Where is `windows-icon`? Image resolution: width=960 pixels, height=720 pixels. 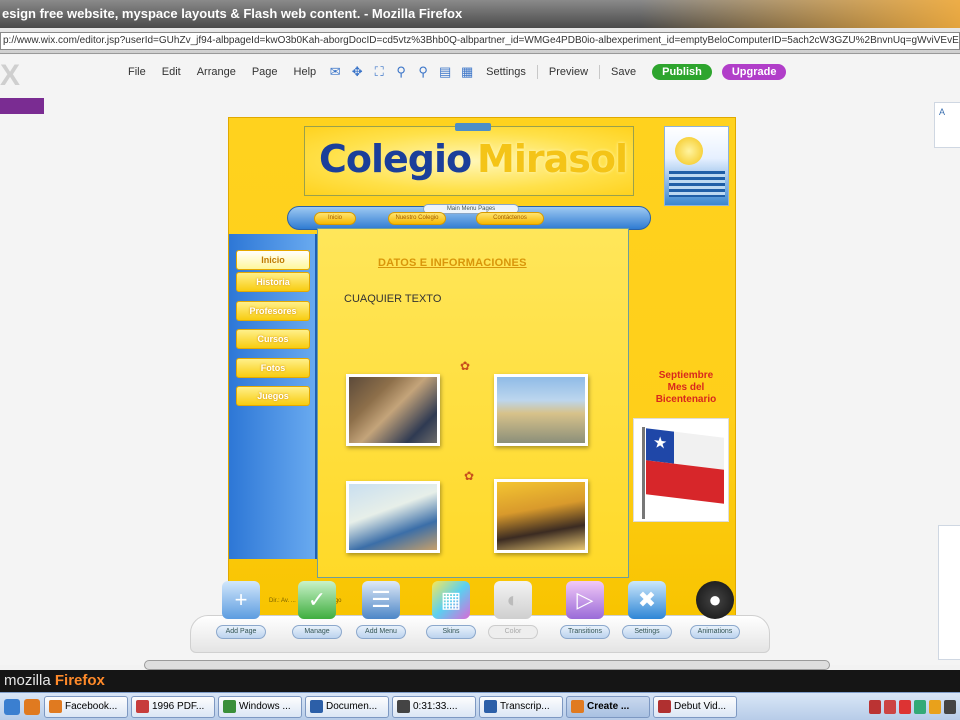
windows-icon is located at coordinates (229, 706).